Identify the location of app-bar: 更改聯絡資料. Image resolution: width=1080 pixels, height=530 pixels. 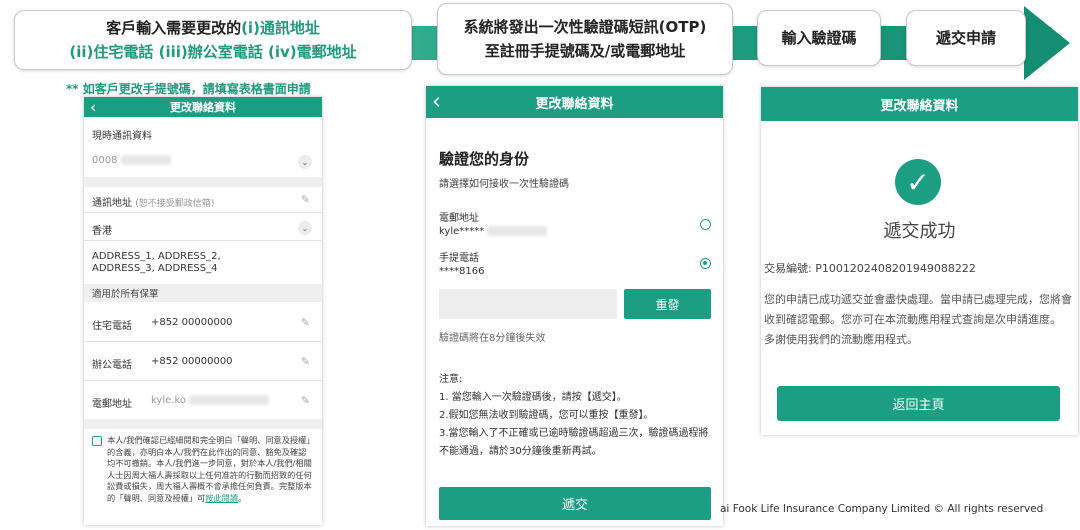
(919, 104).